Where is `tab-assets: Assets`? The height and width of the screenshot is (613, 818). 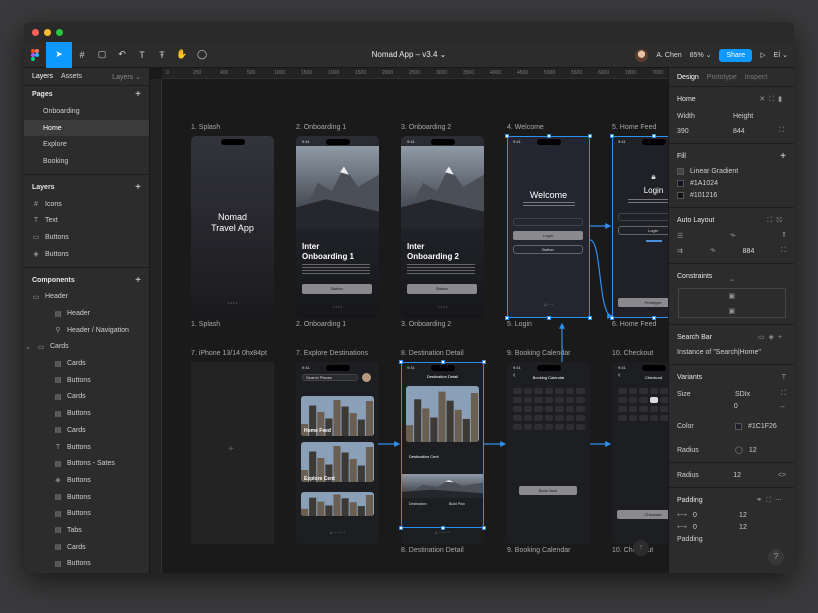
tab-assets: Assets is located at coordinates (71, 76).